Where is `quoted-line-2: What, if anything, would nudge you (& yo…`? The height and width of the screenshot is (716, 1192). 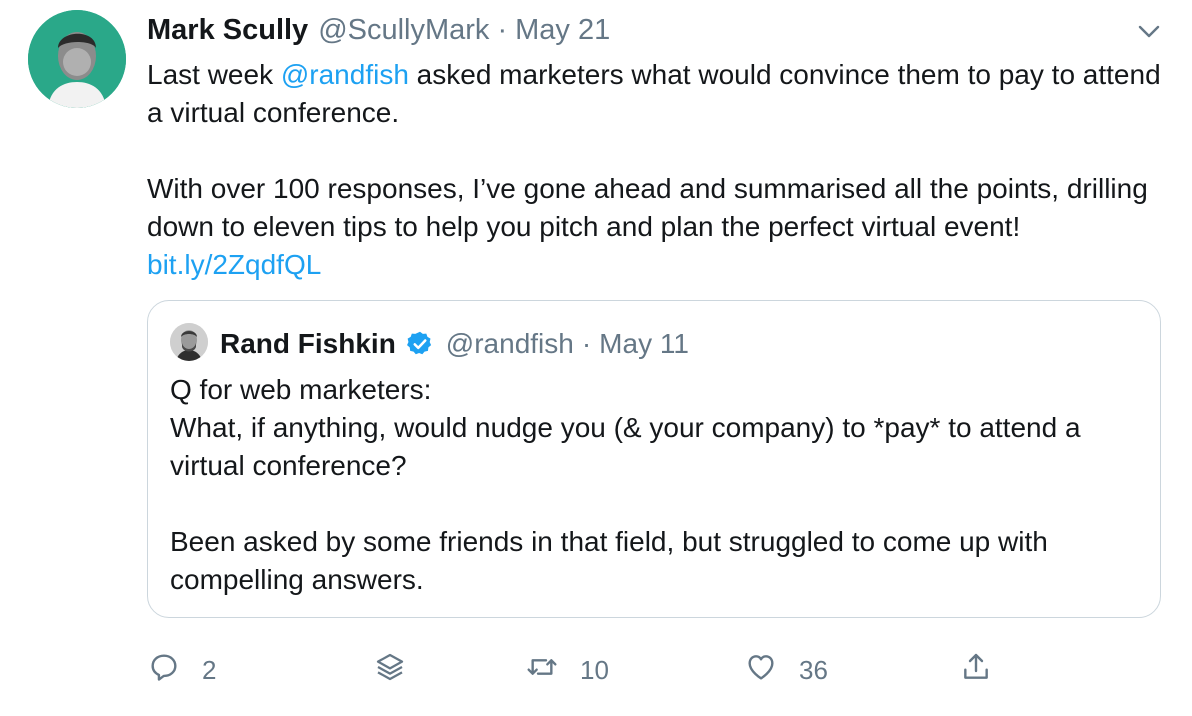 quoted-line-2: What, if anything, would nudge you (& yo… is located at coordinates (625, 446).